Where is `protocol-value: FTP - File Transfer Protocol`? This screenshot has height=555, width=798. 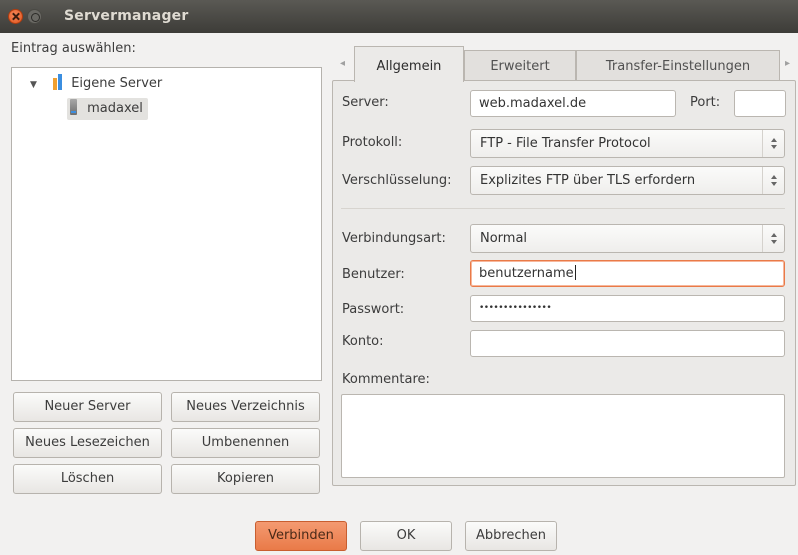
protocol-value: FTP - File Transfer Protocol is located at coordinates (565, 143).